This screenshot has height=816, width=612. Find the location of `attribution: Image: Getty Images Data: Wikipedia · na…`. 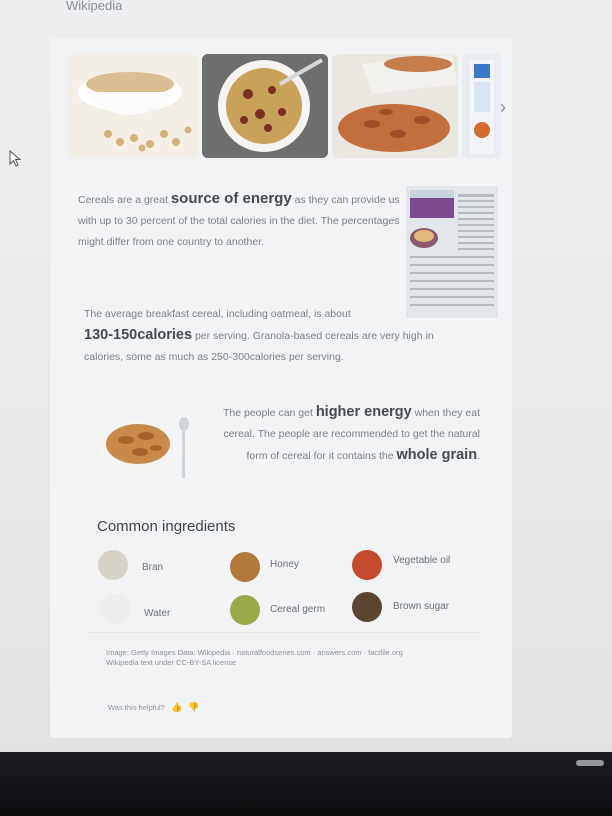

attribution: Image: Getty Images Data: Wikipedia · na… is located at coordinates (276, 658).